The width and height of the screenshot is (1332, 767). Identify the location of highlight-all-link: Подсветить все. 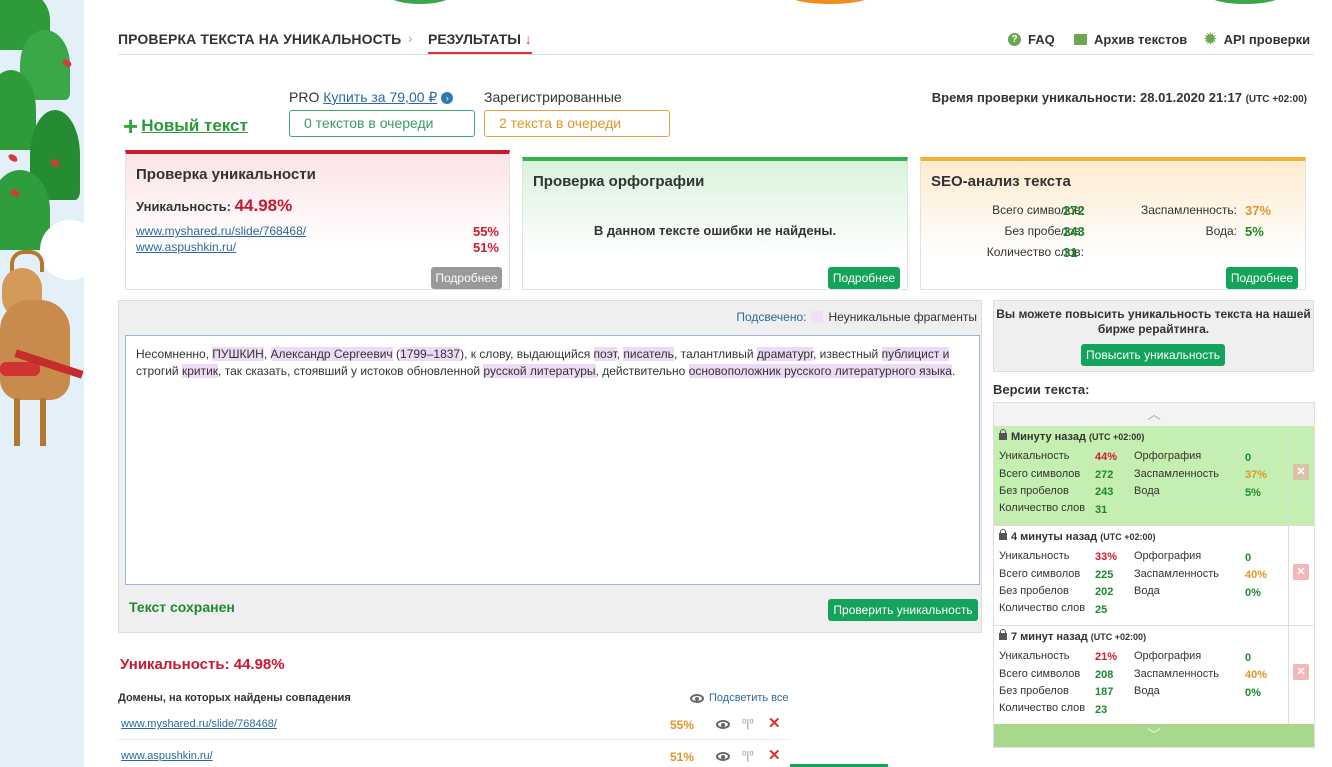
(739, 698).